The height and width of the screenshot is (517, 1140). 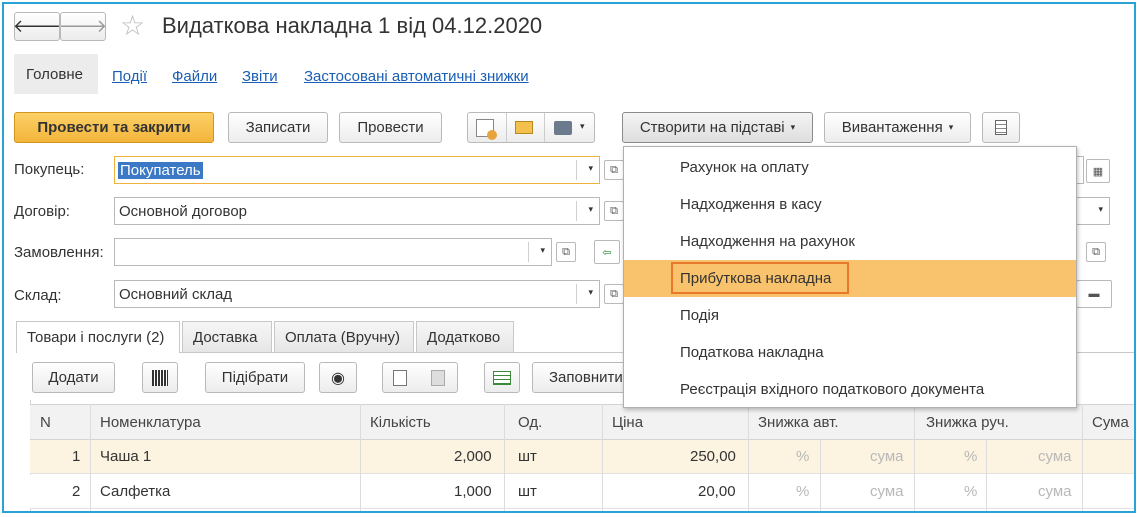 I want to click on cell-n: 1, so click(x=76, y=456).